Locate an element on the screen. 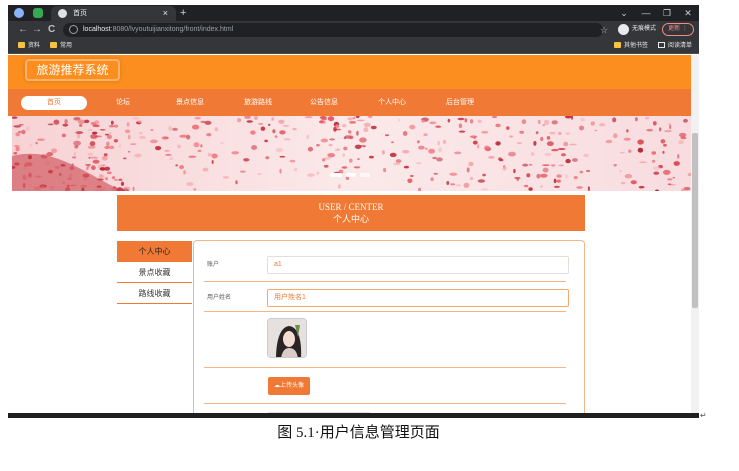  menu-item-home: 首页 is located at coordinates (54, 103).